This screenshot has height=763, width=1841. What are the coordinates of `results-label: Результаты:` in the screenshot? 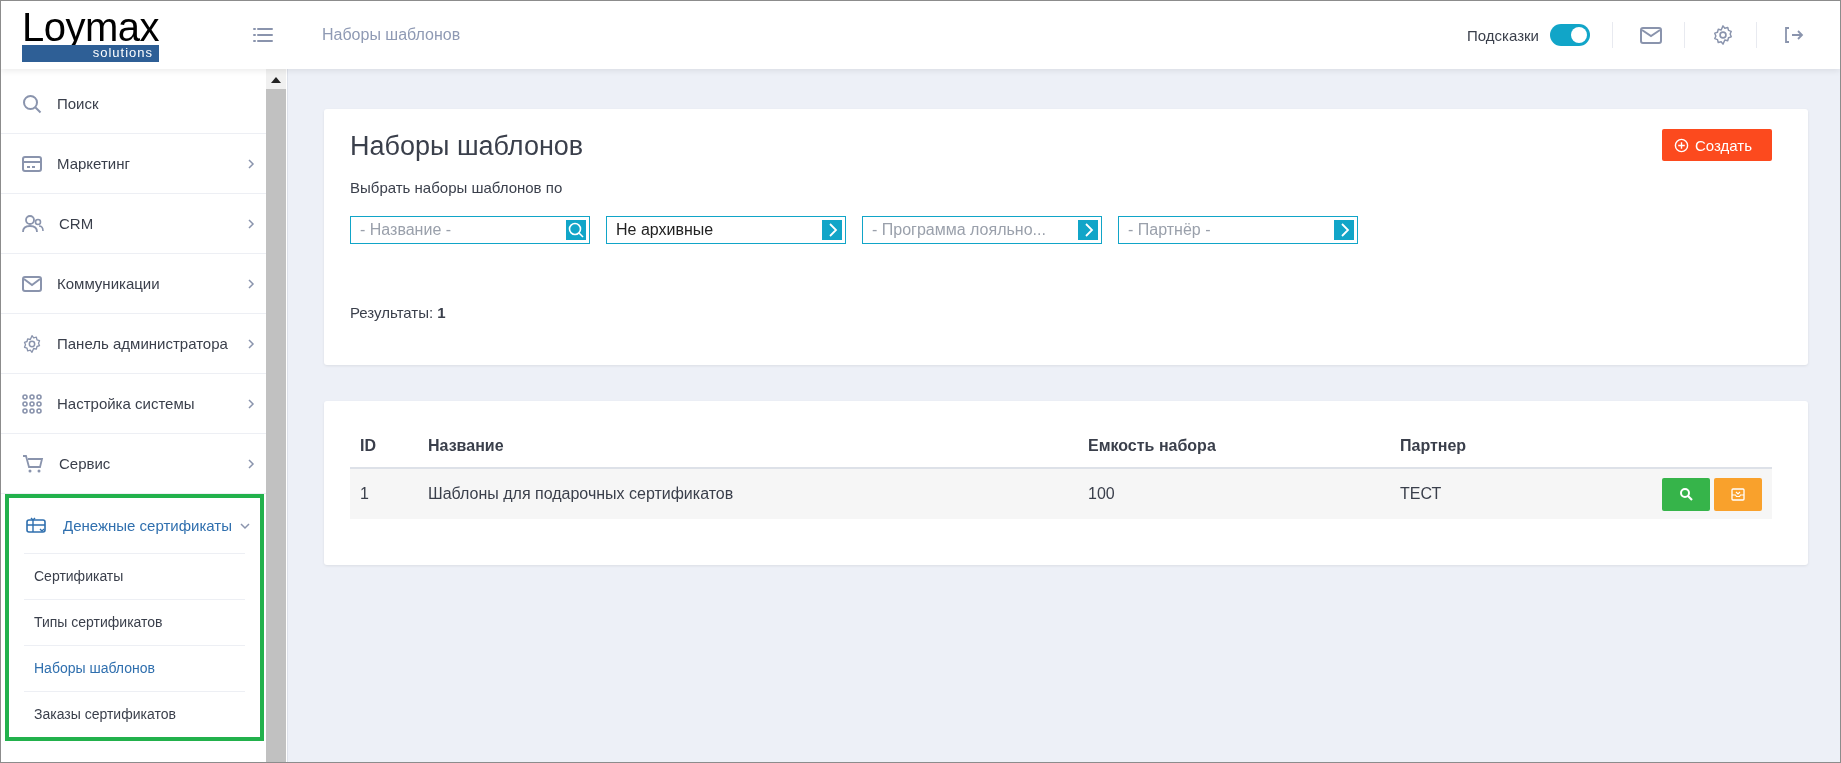 It's located at (392, 312).